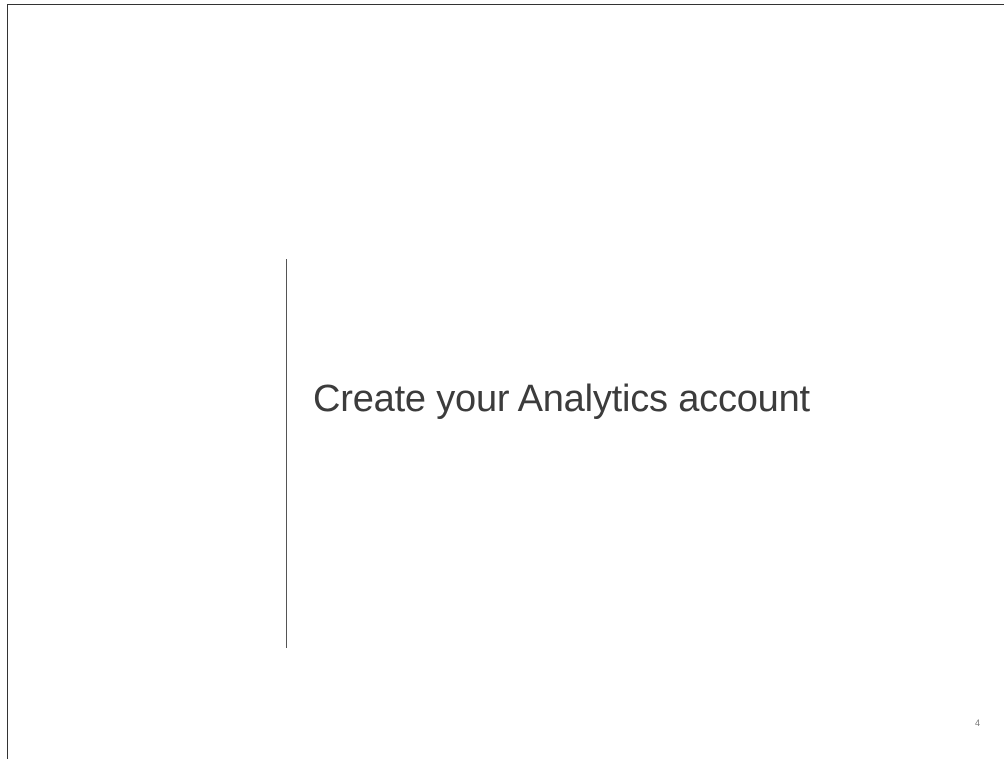 The image size is (1004, 759). Describe the element at coordinates (505, 4) in the screenshot. I see `frame-top-border` at that location.